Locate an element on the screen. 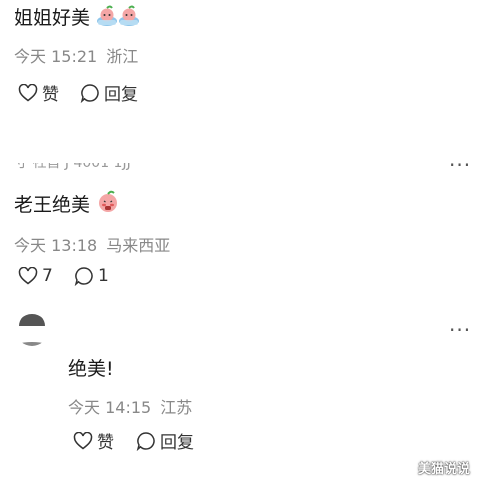 The width and height of the screenshot is (491, 486). reply-button: 1 is located at coordinates (91, 276).